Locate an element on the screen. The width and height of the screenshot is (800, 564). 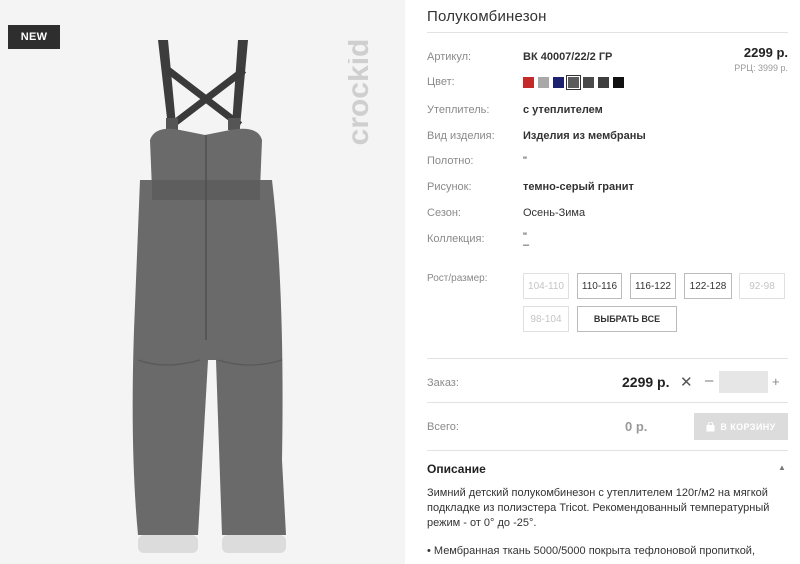
order-label: Заказ: is located at coordinates (443, 383).